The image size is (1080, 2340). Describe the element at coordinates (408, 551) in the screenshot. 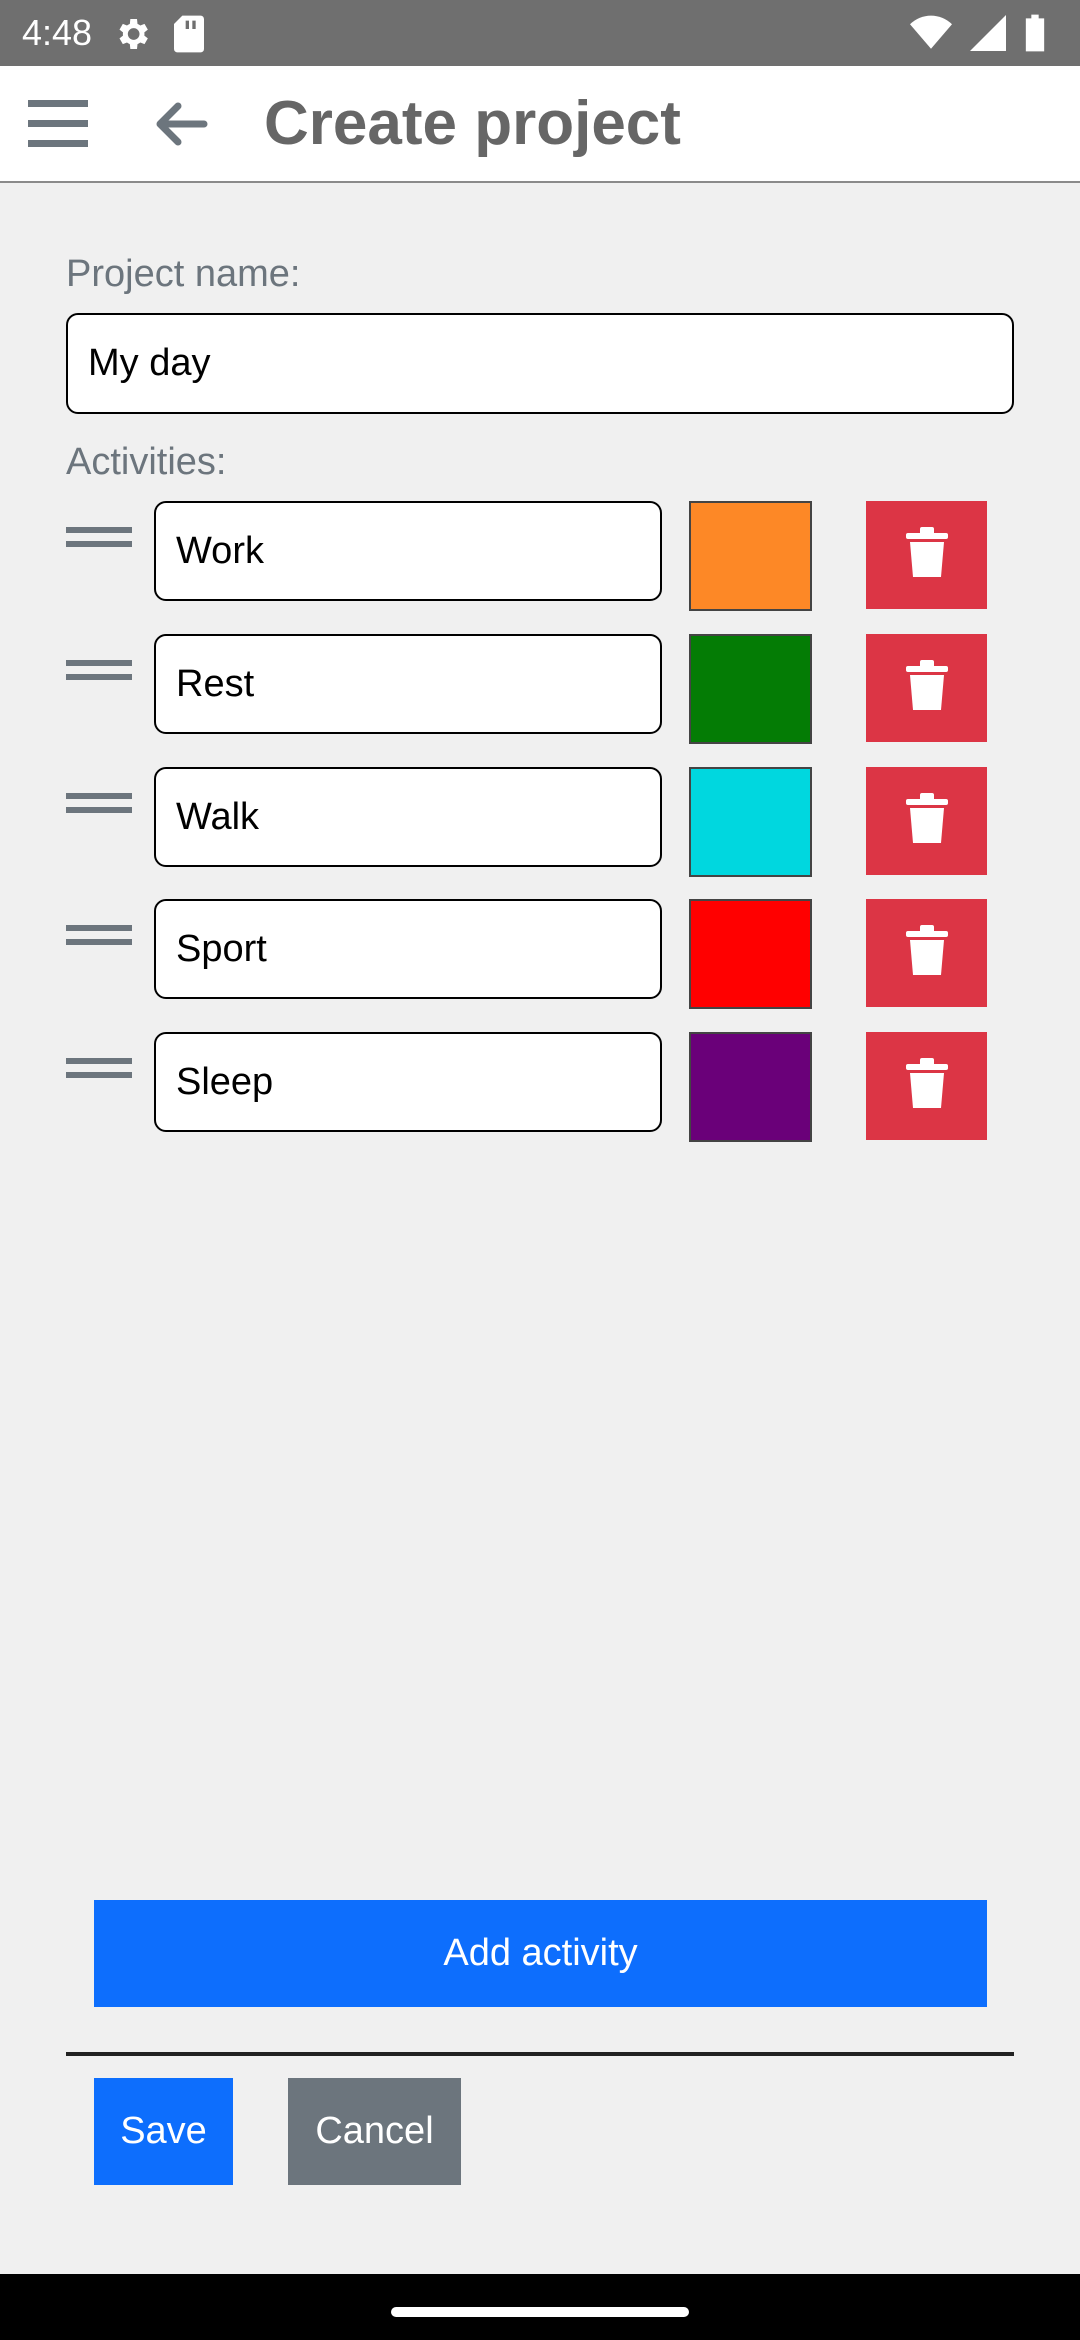

I see `activity-name-input: Work` at that location.